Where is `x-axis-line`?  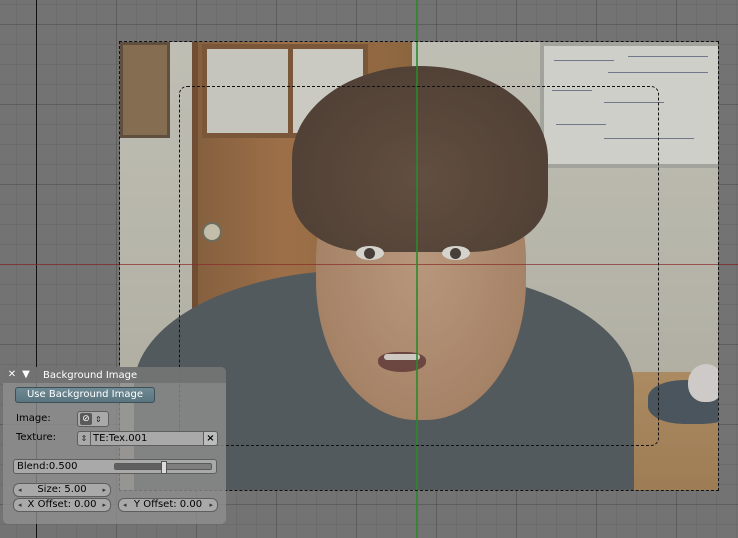
x-axis-line is located at coordinates (369, 264).